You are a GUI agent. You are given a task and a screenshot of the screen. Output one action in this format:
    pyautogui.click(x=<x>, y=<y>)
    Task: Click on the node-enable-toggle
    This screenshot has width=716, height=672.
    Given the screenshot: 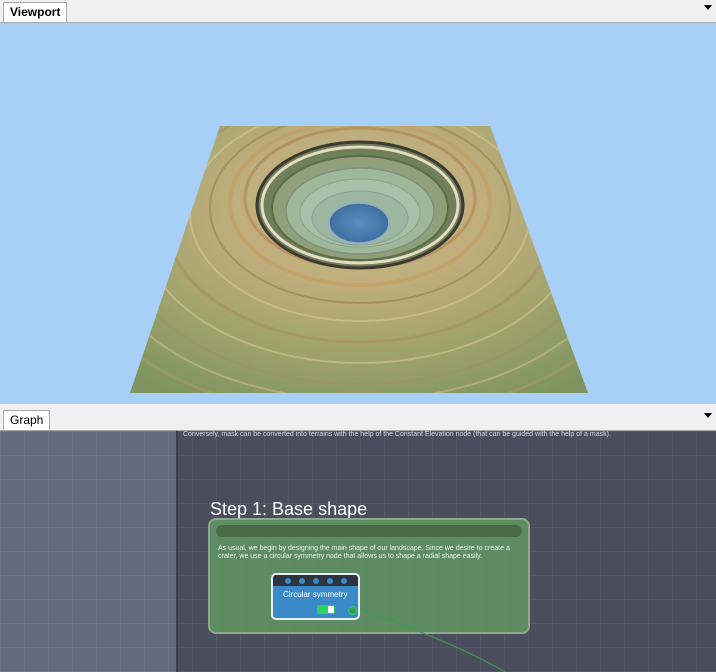 What is the action you would take?
    pyautogui.click(x=326, y=609)
    